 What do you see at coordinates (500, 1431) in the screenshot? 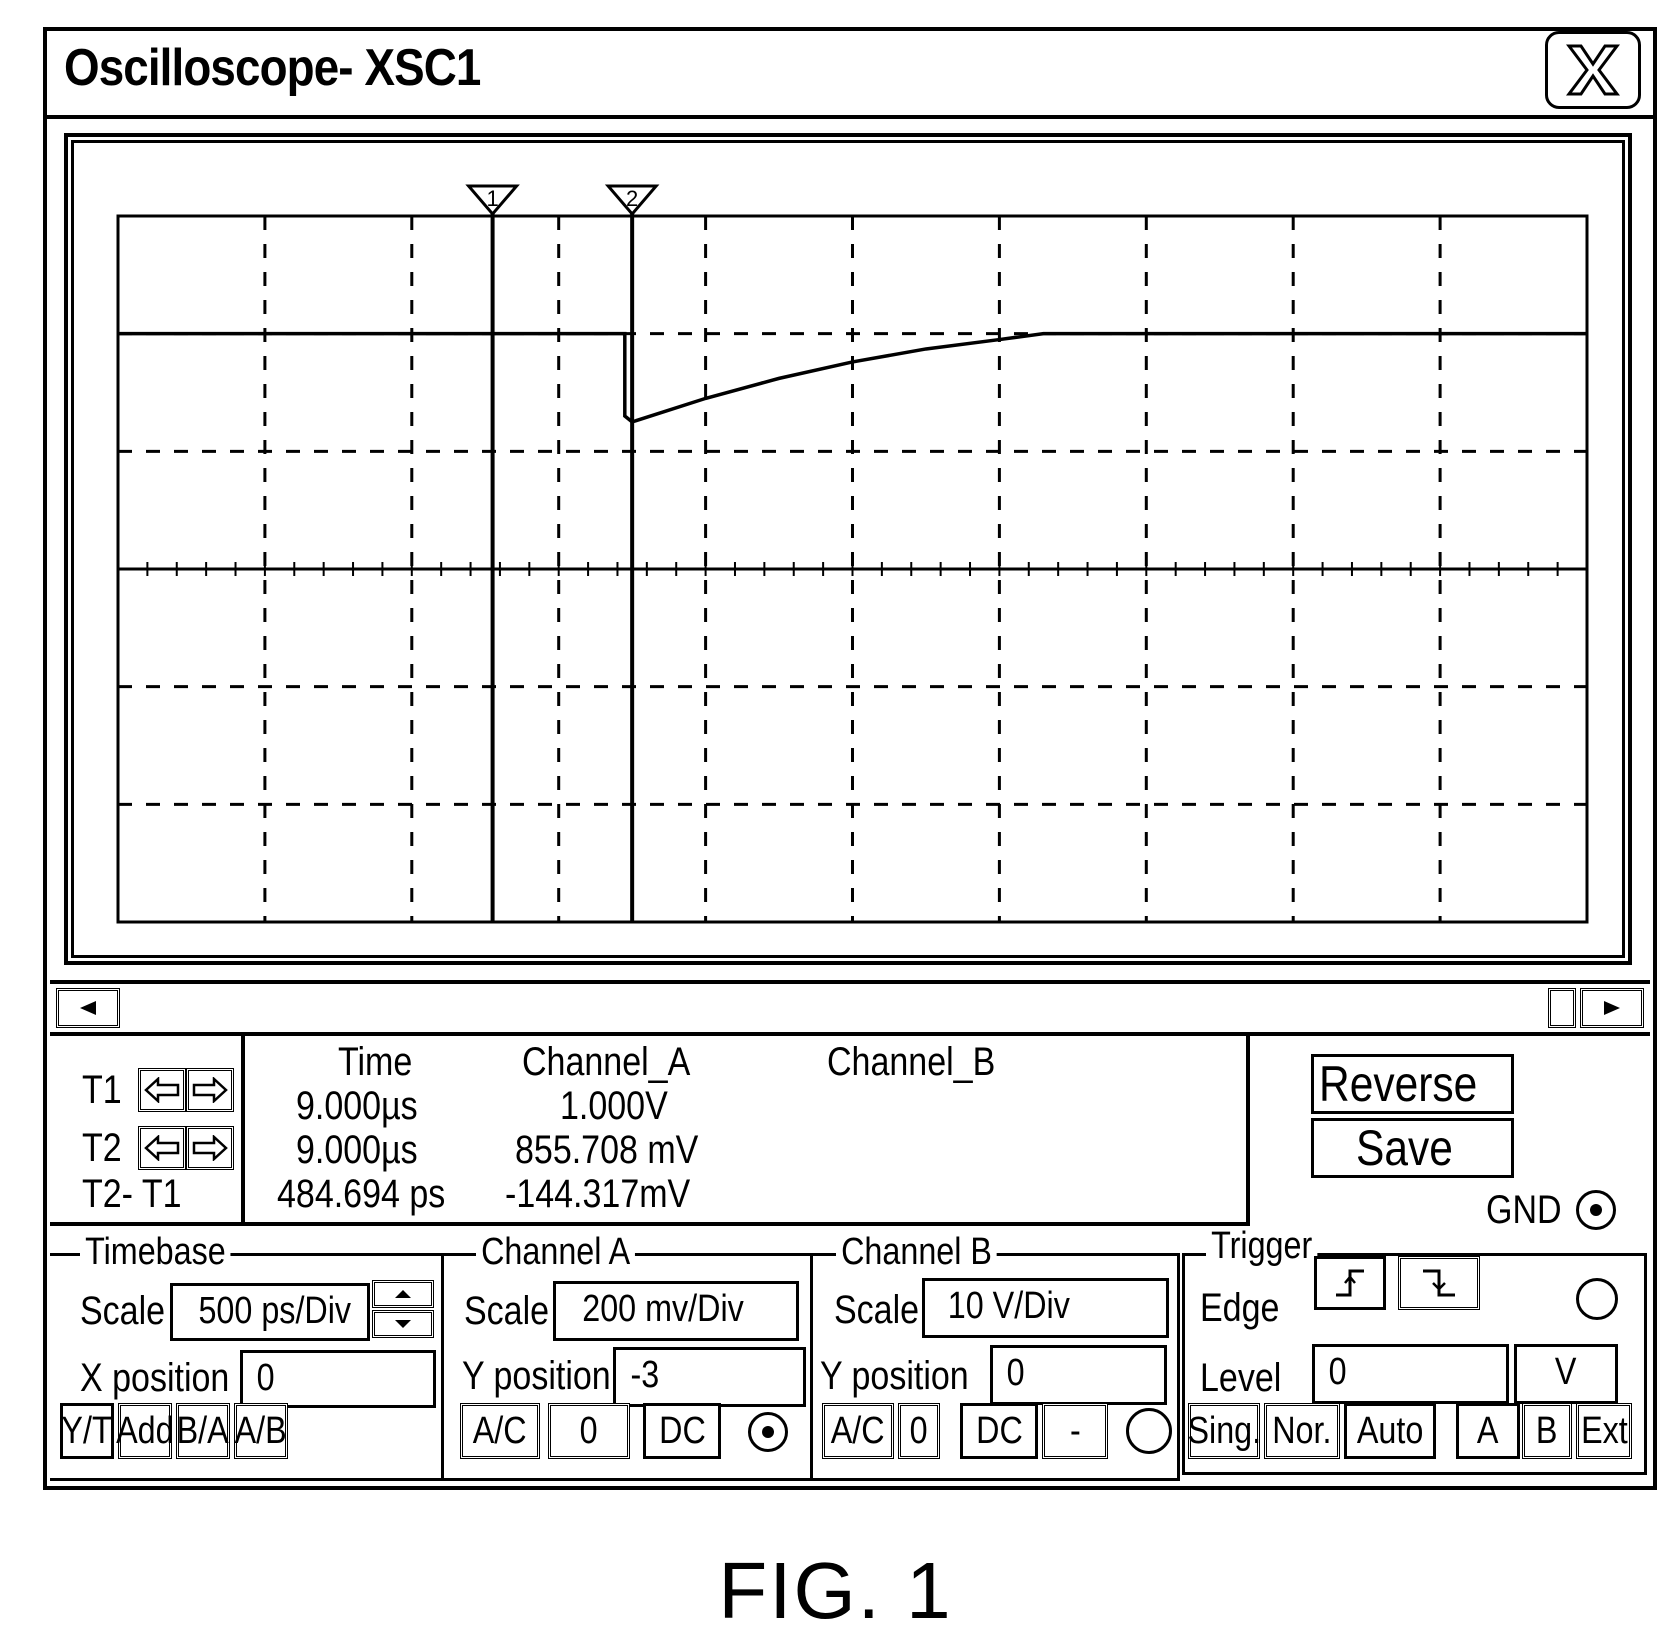
I see `channel-a-ac-button: A/C` at bounding box center [500, 1431].